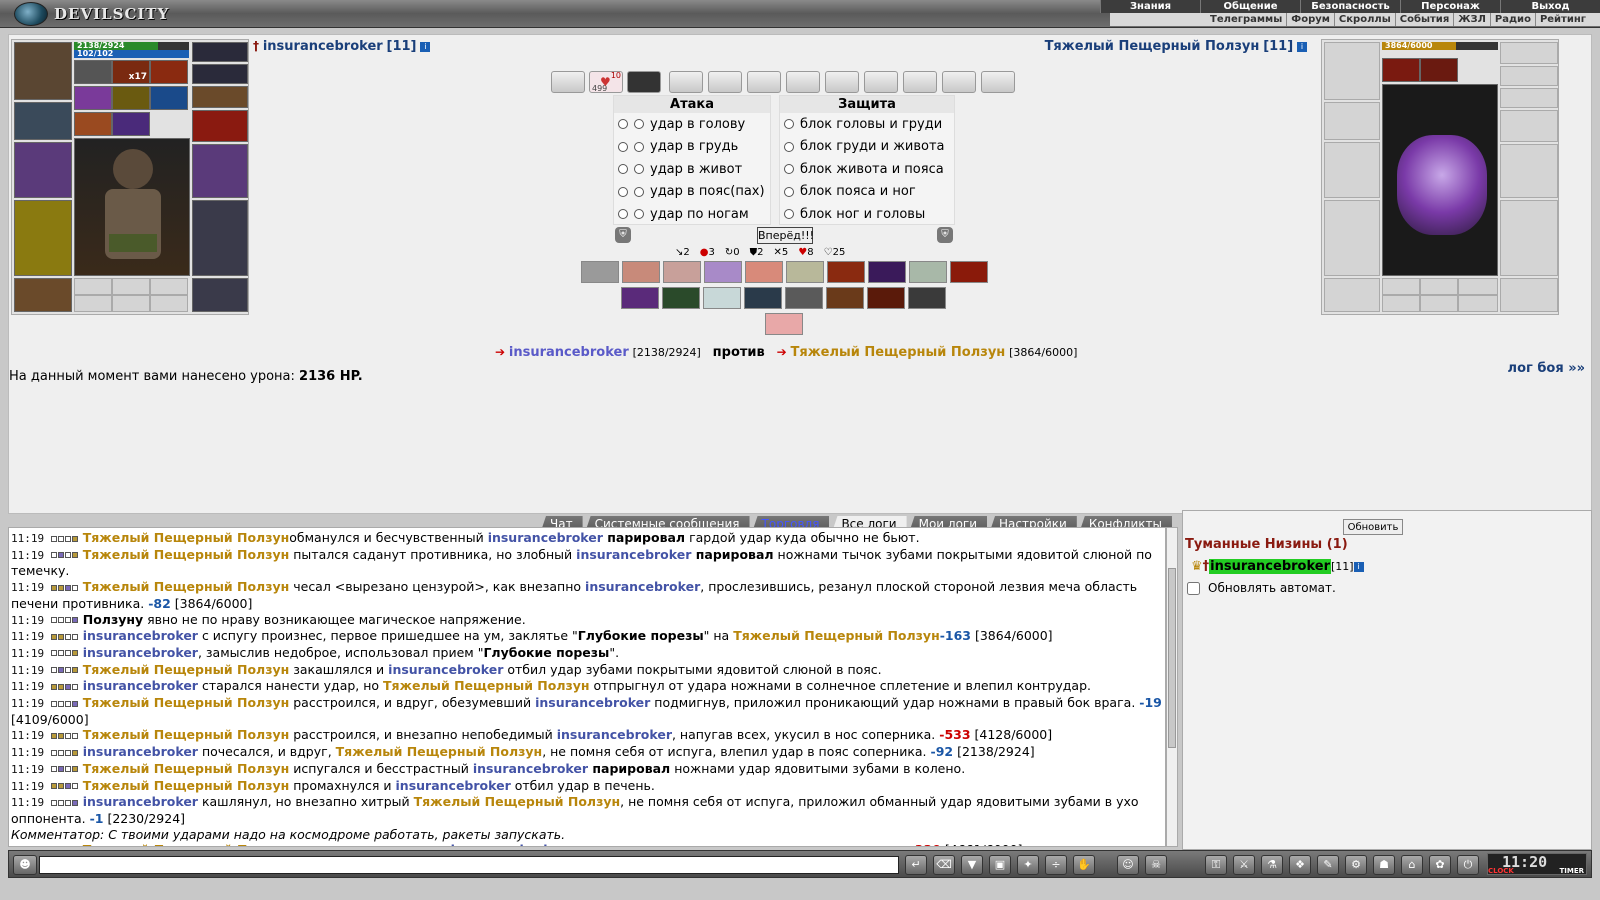 The width and height of the screenshot is (1600, 900). What do you see at coordinates (220, 295) in the screenshot?
I see `boots-slot` at bounding box center [220, 295].